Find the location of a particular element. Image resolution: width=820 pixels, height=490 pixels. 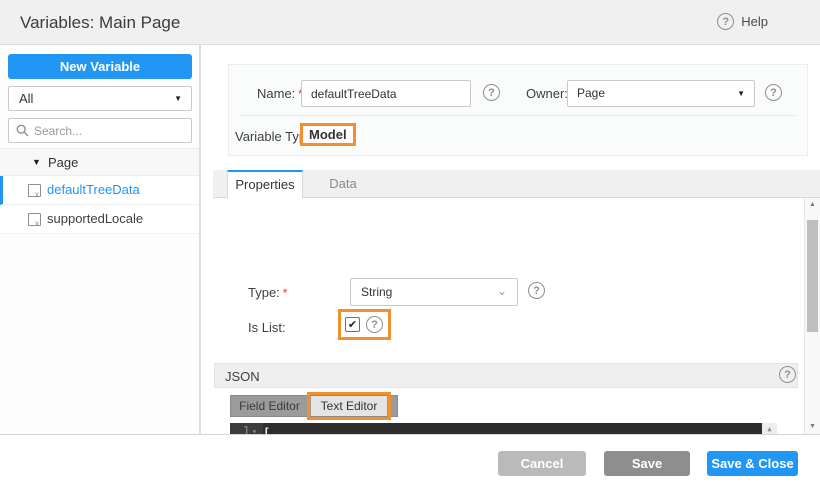

check-icon: ✔ is located at coordinates (352, 325).